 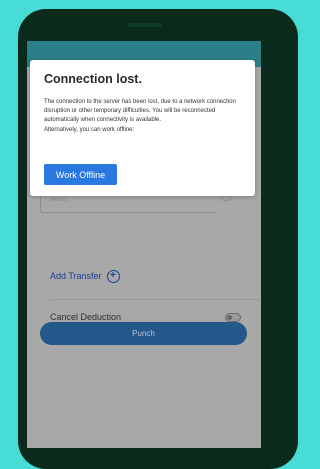 I want to click on work-offline-button: Work Offline, so click(x=80, y=174).